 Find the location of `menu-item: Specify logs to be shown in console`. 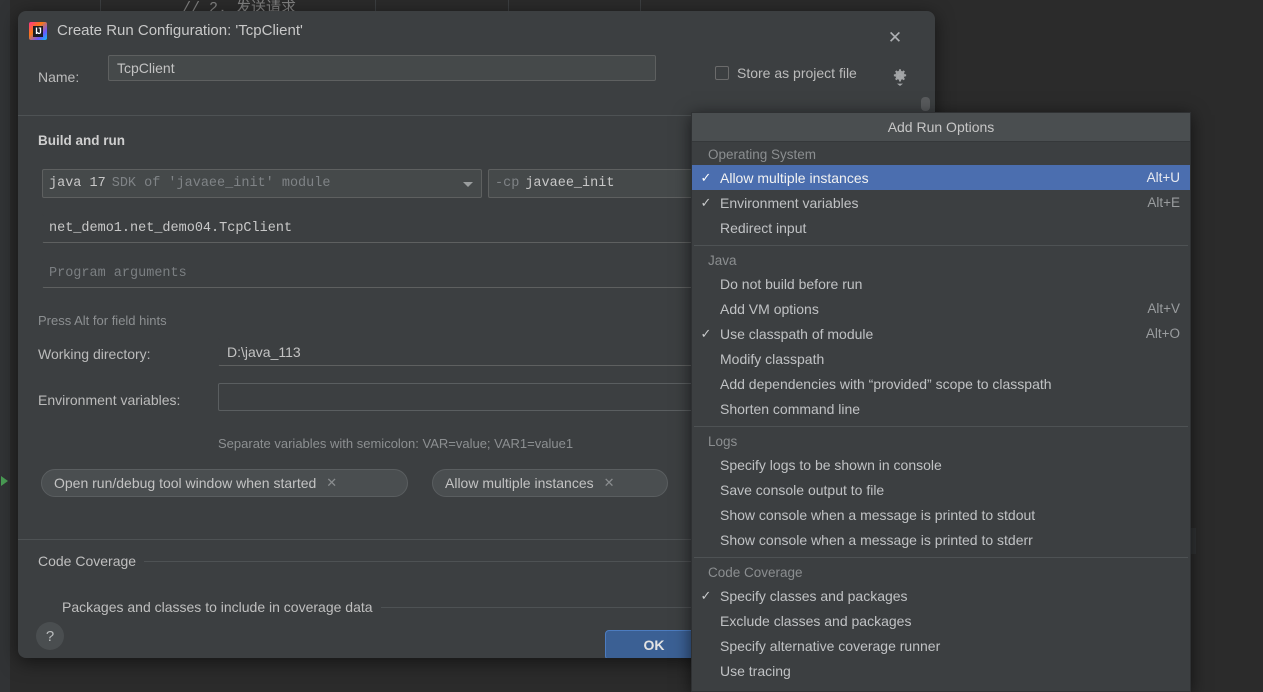

menu-item: Specify logs to be shown in console is located at coordinates (941, 464).